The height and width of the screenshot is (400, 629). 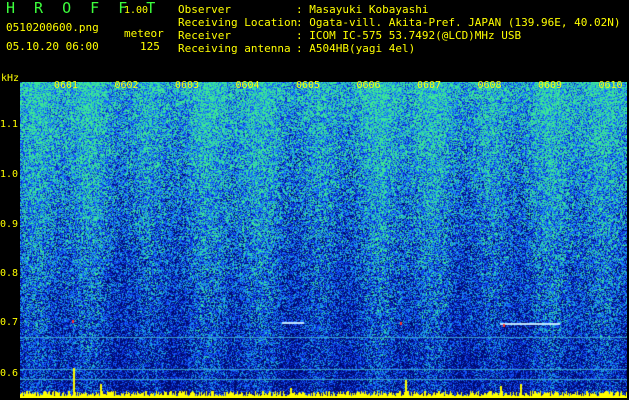 What do you see at coordinates (204, 9) in the screenshot?
I see `info-key: Observer` at bounding box center [204, 9].